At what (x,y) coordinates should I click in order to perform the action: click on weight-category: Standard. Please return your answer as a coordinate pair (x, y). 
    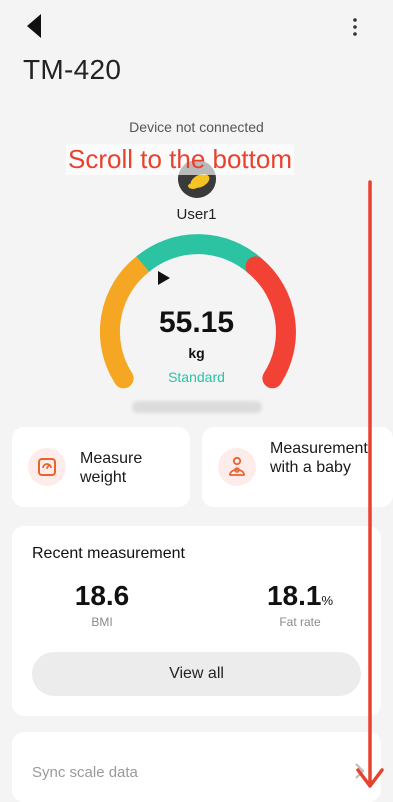
    Looking at the image, I should click on (196, 377).